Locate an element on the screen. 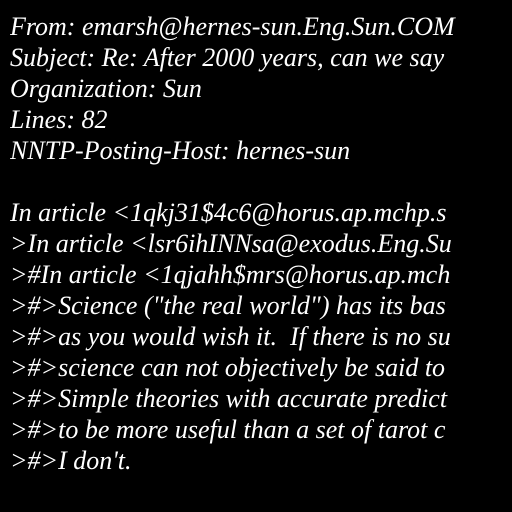 This screenshot has width=512, height=512. body-line: >In article <lsr6ihINNsa@exodus.Eng.Su is located at coordinates (231, 243).